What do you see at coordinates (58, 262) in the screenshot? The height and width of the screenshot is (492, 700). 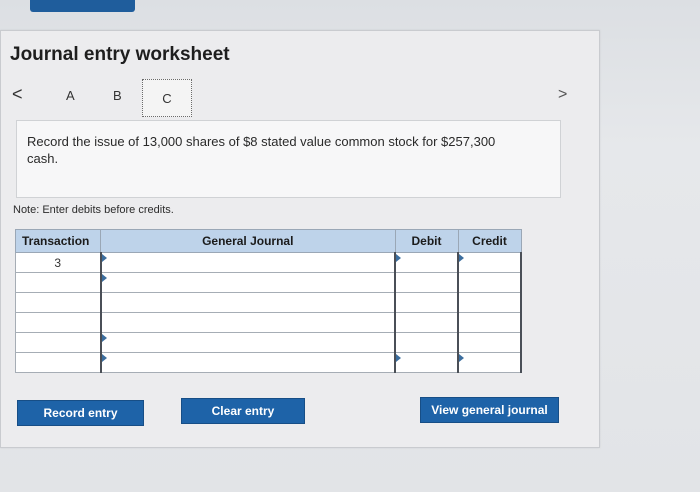 I see `transaction-cell: 3` at bounding box center [58, 262].